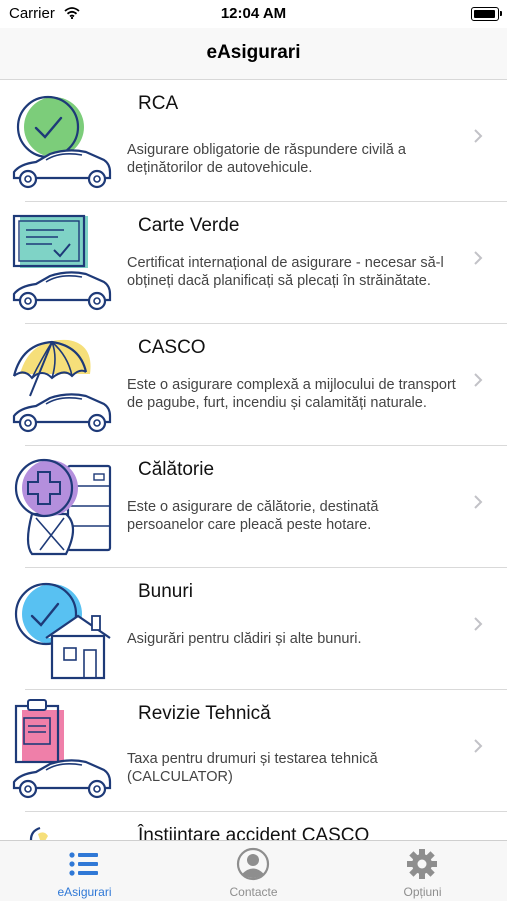 The height and width of the screenshot is (901, 507). I want to click on medical-luggage-icon, so click(63, 507).